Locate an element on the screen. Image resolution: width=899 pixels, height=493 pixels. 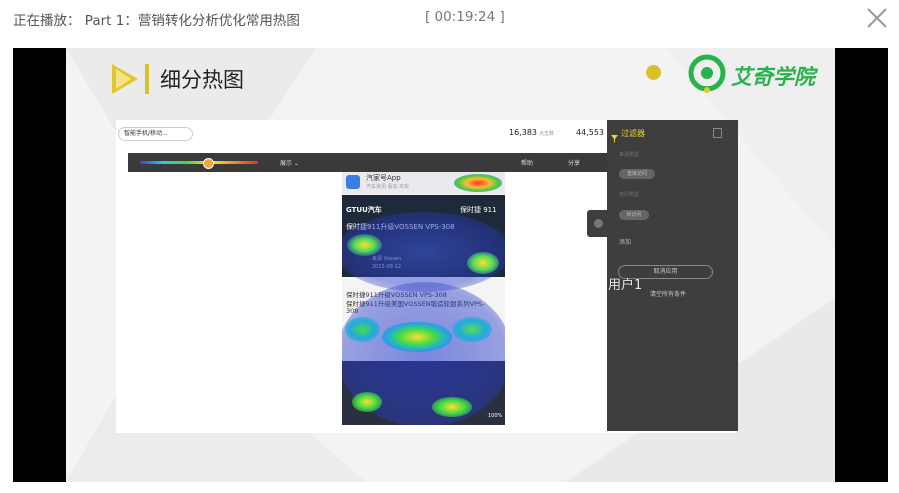
app-subtitle: 汽车资讯·看车·买车 is located at coordinates (388, 187).